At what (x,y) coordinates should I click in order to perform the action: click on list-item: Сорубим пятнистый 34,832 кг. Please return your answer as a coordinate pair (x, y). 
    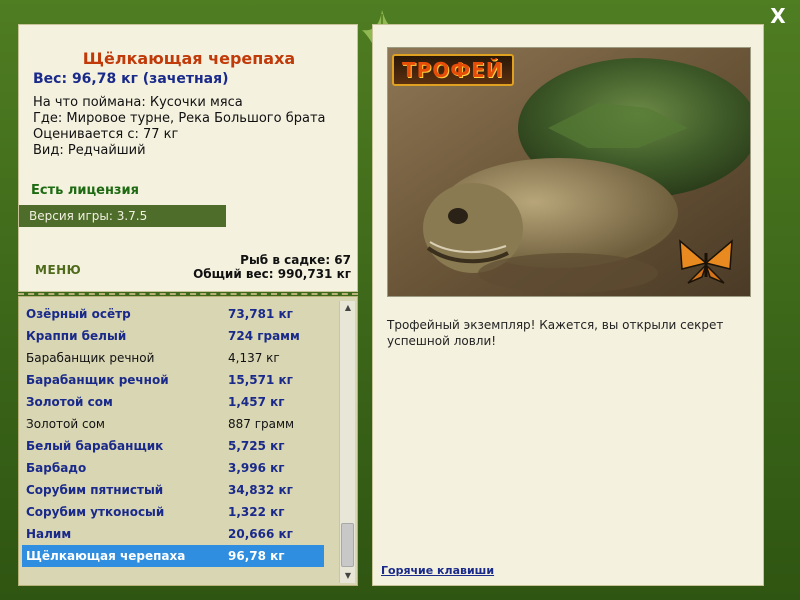
    Looking at the image, I should click on (173, 490).